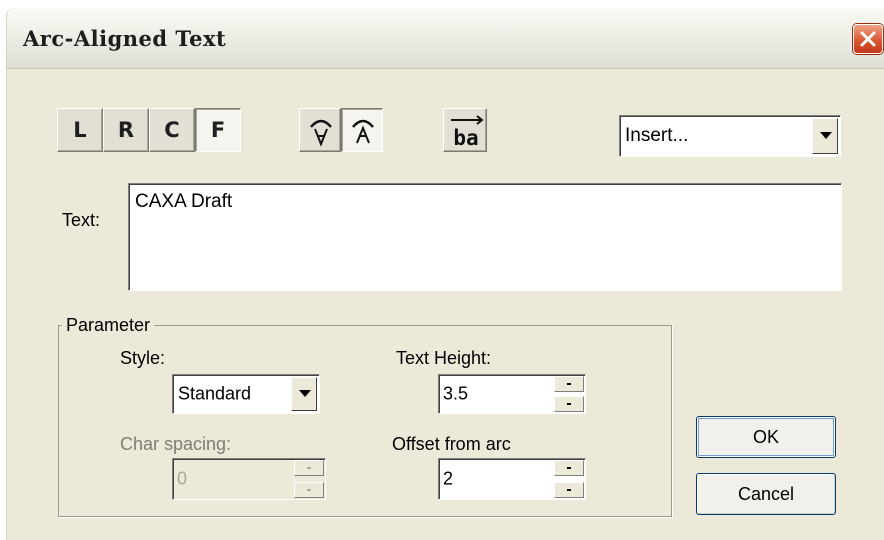 The height and width of the screenshot is (540, 884). What do you see at coordinates (309, 490) in the screenshot?
I see `char-spacing-spin-down` at bounding box center [309, 490].